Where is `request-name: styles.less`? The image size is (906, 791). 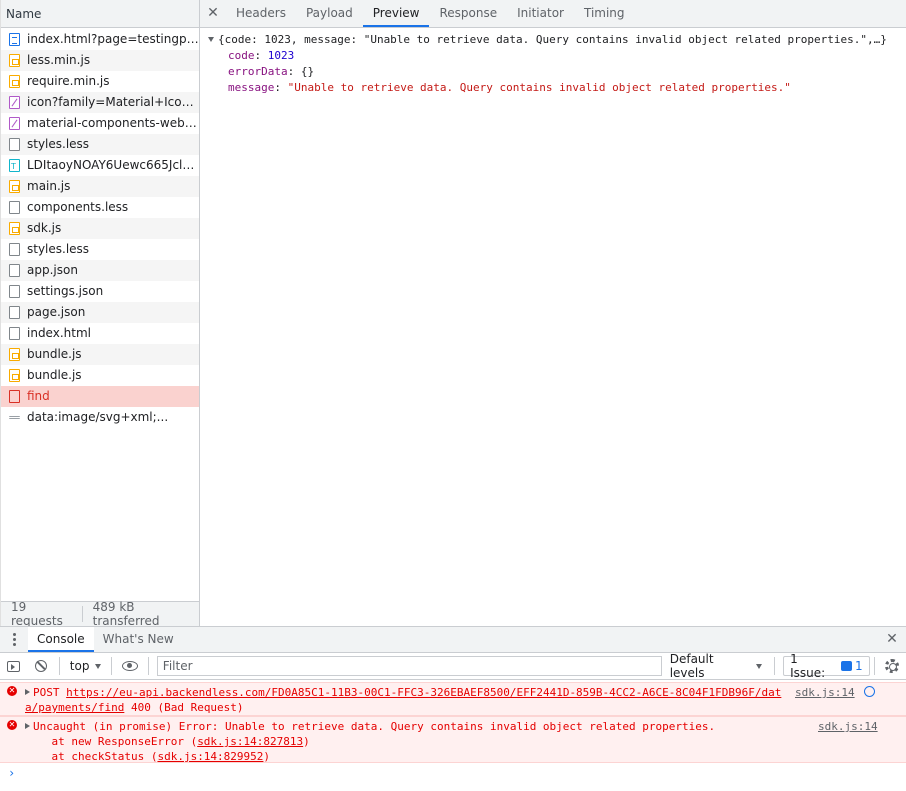
request-name: styles.less is located at coordinates (58, 144).